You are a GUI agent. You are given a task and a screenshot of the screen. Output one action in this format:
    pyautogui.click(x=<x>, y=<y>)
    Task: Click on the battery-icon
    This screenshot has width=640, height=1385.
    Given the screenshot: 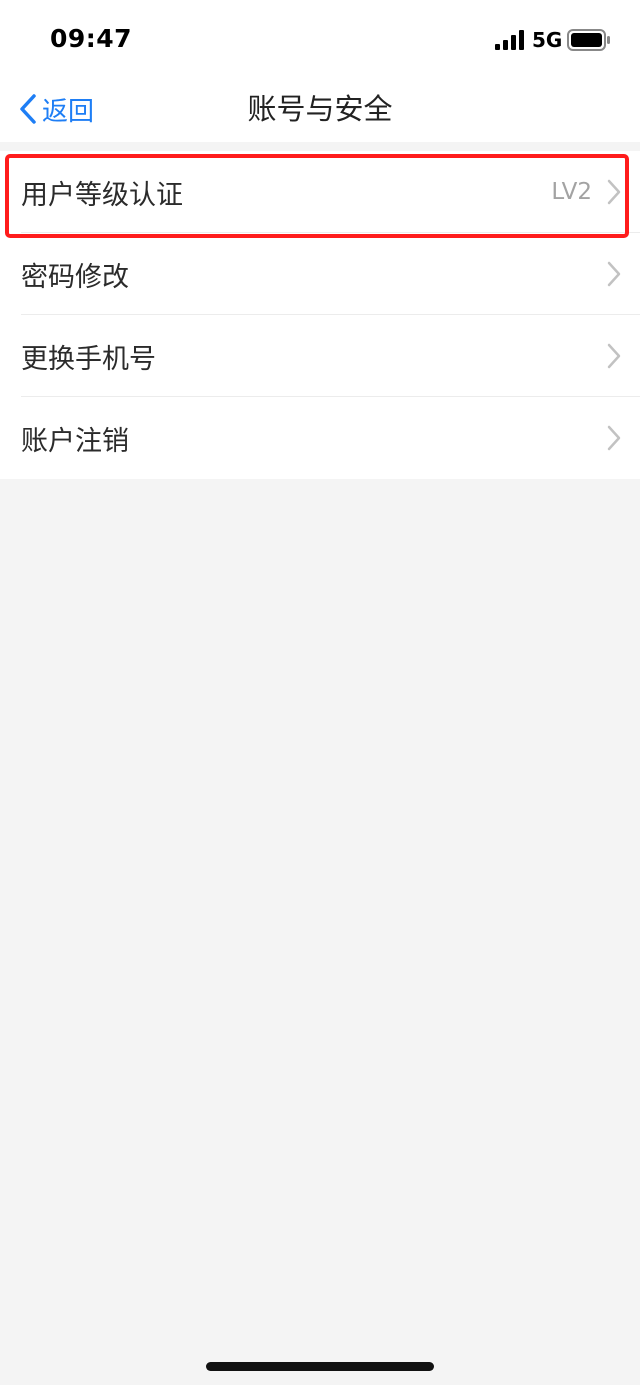 What is the action you would take?
    pyautogui.click(x=588, y=40)
    